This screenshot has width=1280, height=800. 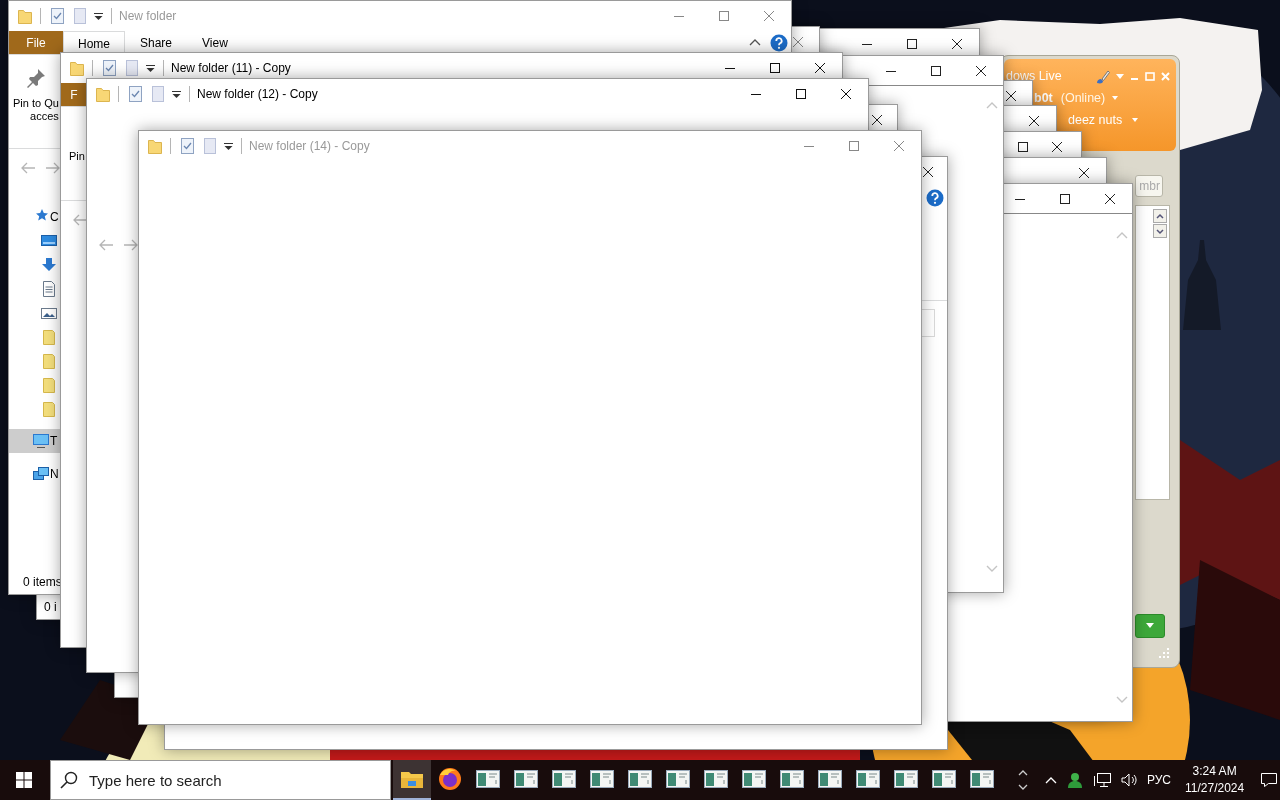 I want to click on nav-item: T, so click(x=35, y=441).